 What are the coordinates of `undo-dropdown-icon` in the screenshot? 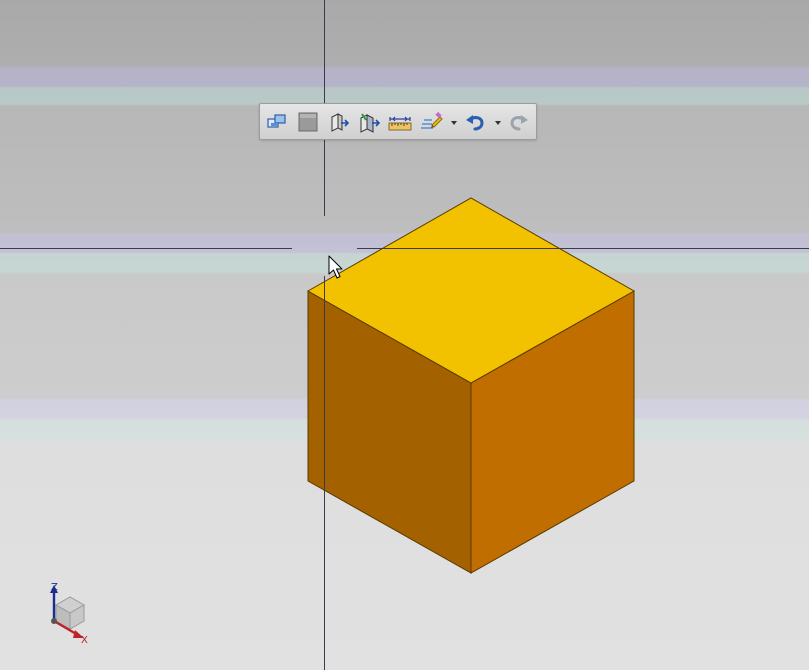 It's located at (498, 123).